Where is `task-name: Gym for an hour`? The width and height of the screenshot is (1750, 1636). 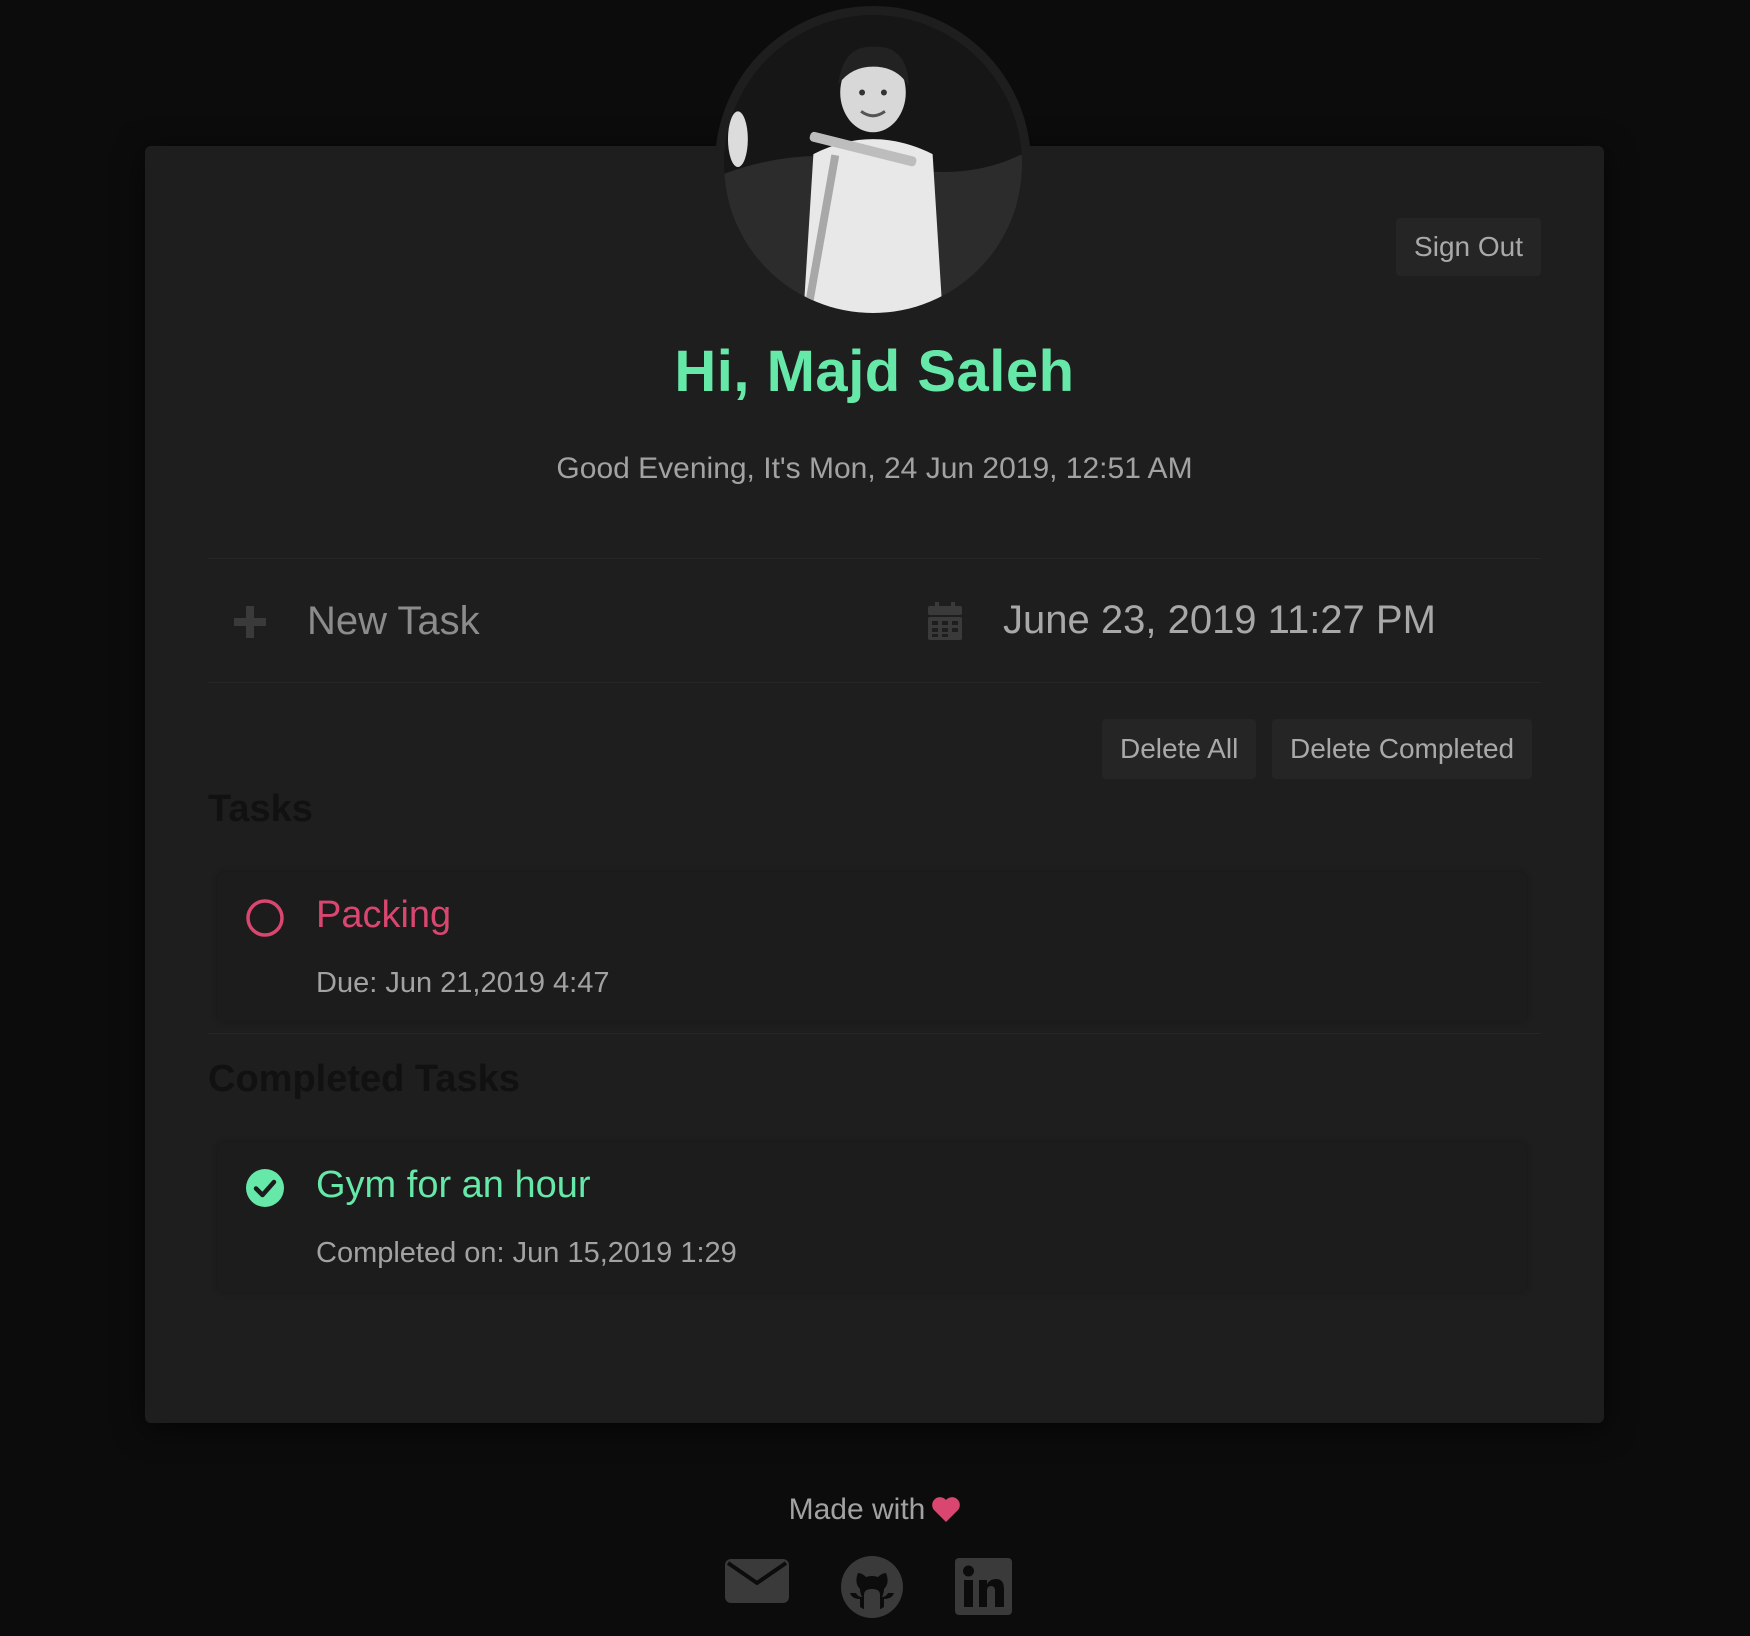
task-name: Gym for an hour is located at coordinates (453, 1185).